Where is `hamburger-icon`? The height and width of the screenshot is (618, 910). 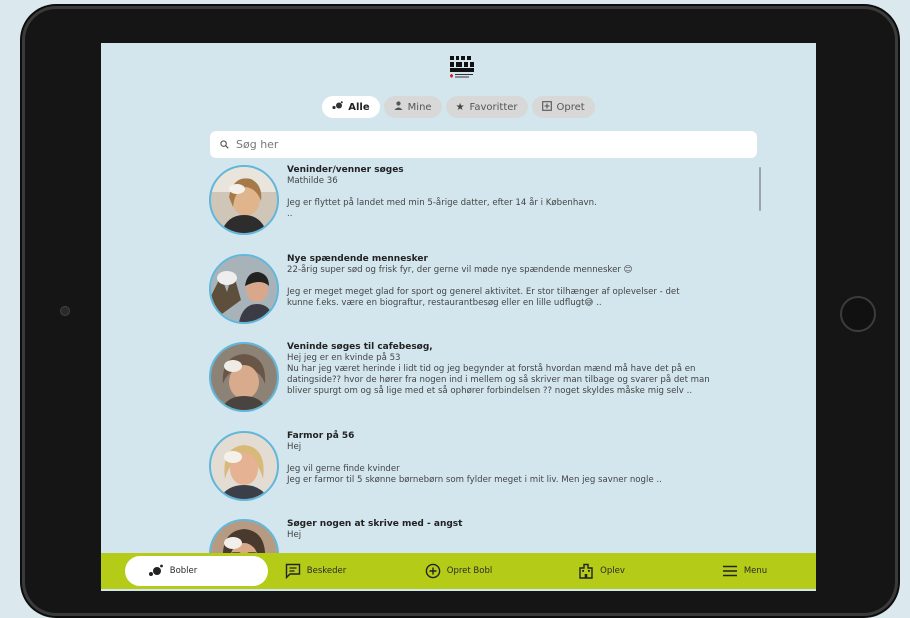
hamburger-icon is located at coordinates (729, 571).